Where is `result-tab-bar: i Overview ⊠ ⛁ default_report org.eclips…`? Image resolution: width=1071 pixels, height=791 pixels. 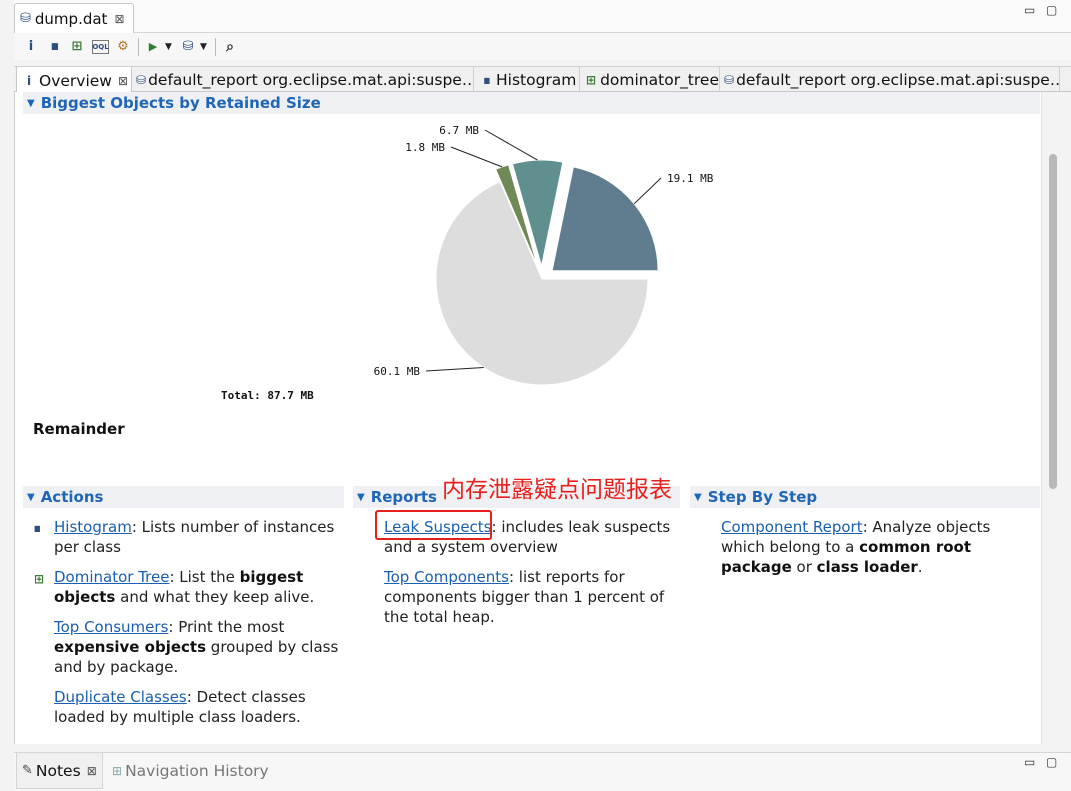 result-tab-bar: i Overview ⊠ ⛁ default_report org.eclips… is located at coordinates (542, 80).